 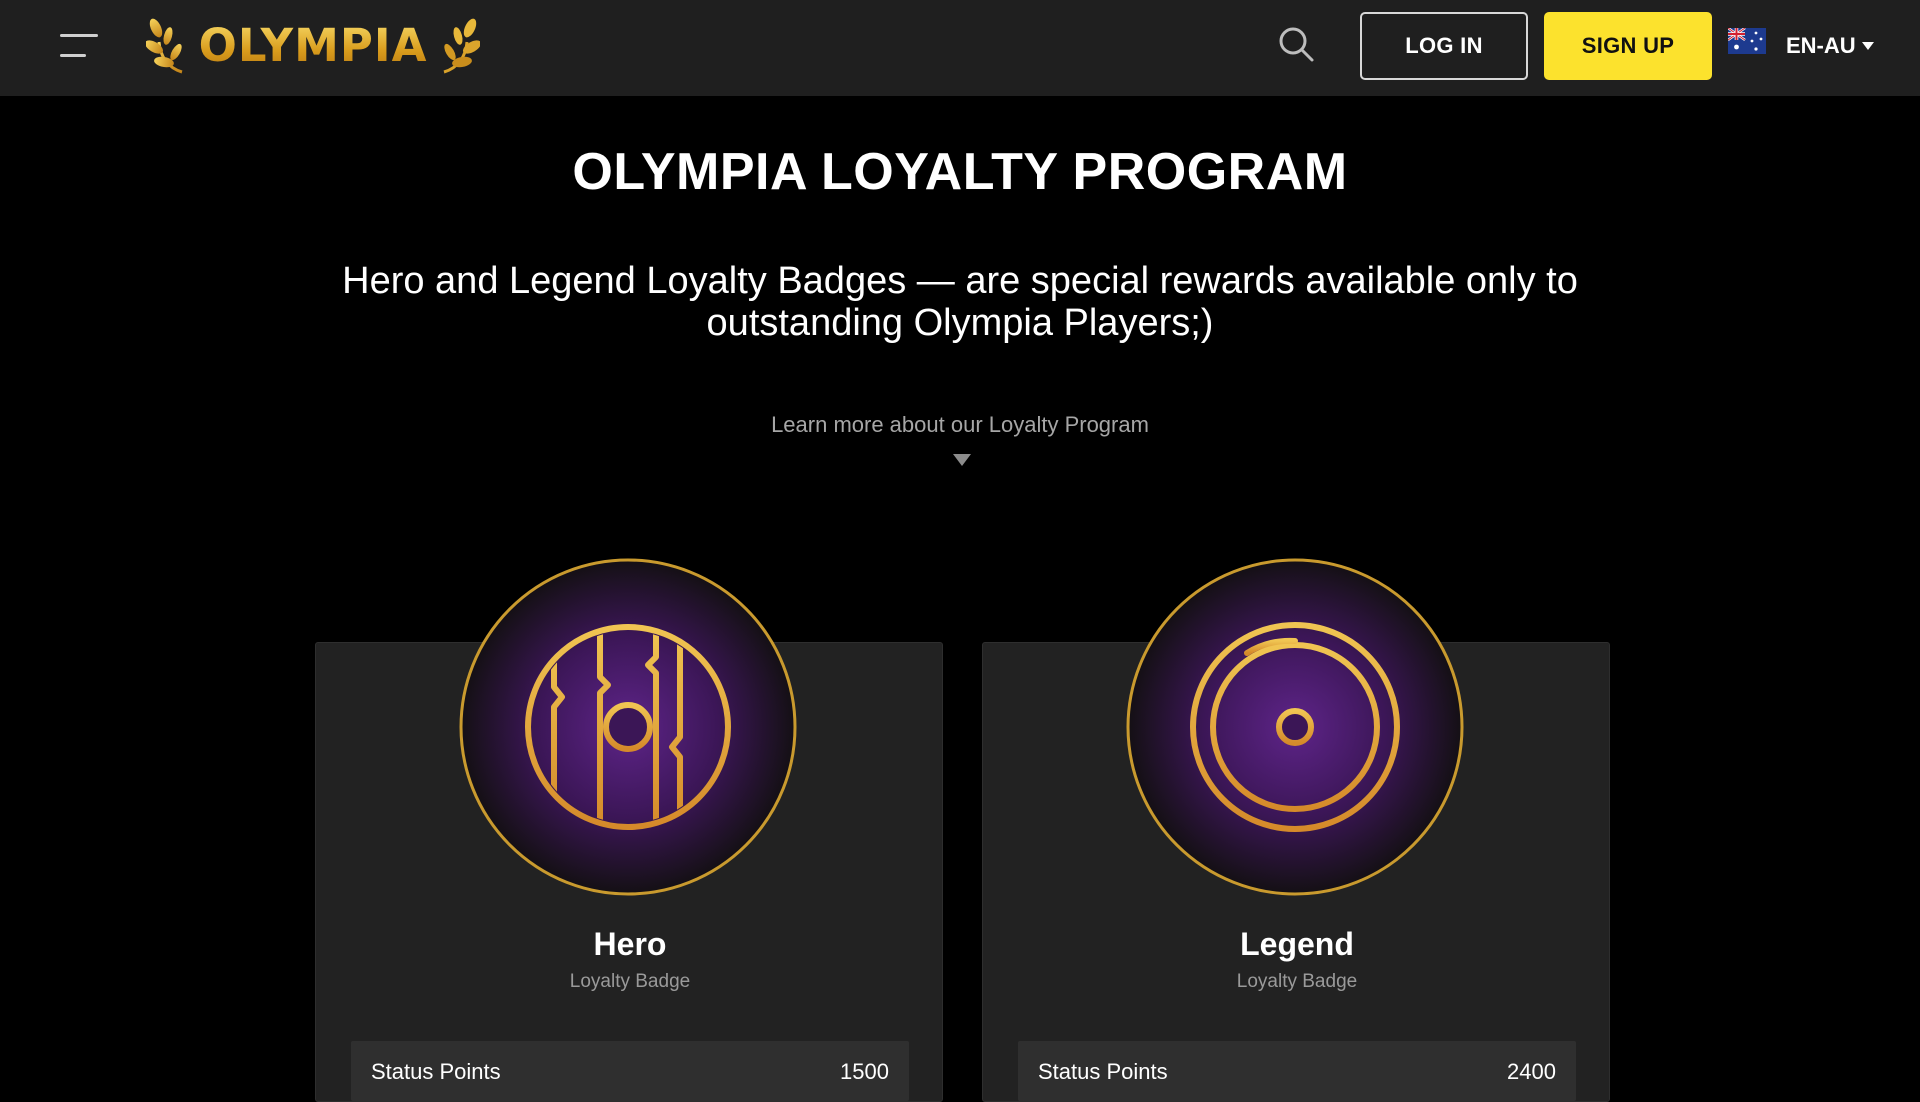 What do you see at coordinates (960, 48) in the screenshot?
I see `top-header: OLYMPIA LOG IN SIGN UP EN-AU` at bounding box center [960, 48].